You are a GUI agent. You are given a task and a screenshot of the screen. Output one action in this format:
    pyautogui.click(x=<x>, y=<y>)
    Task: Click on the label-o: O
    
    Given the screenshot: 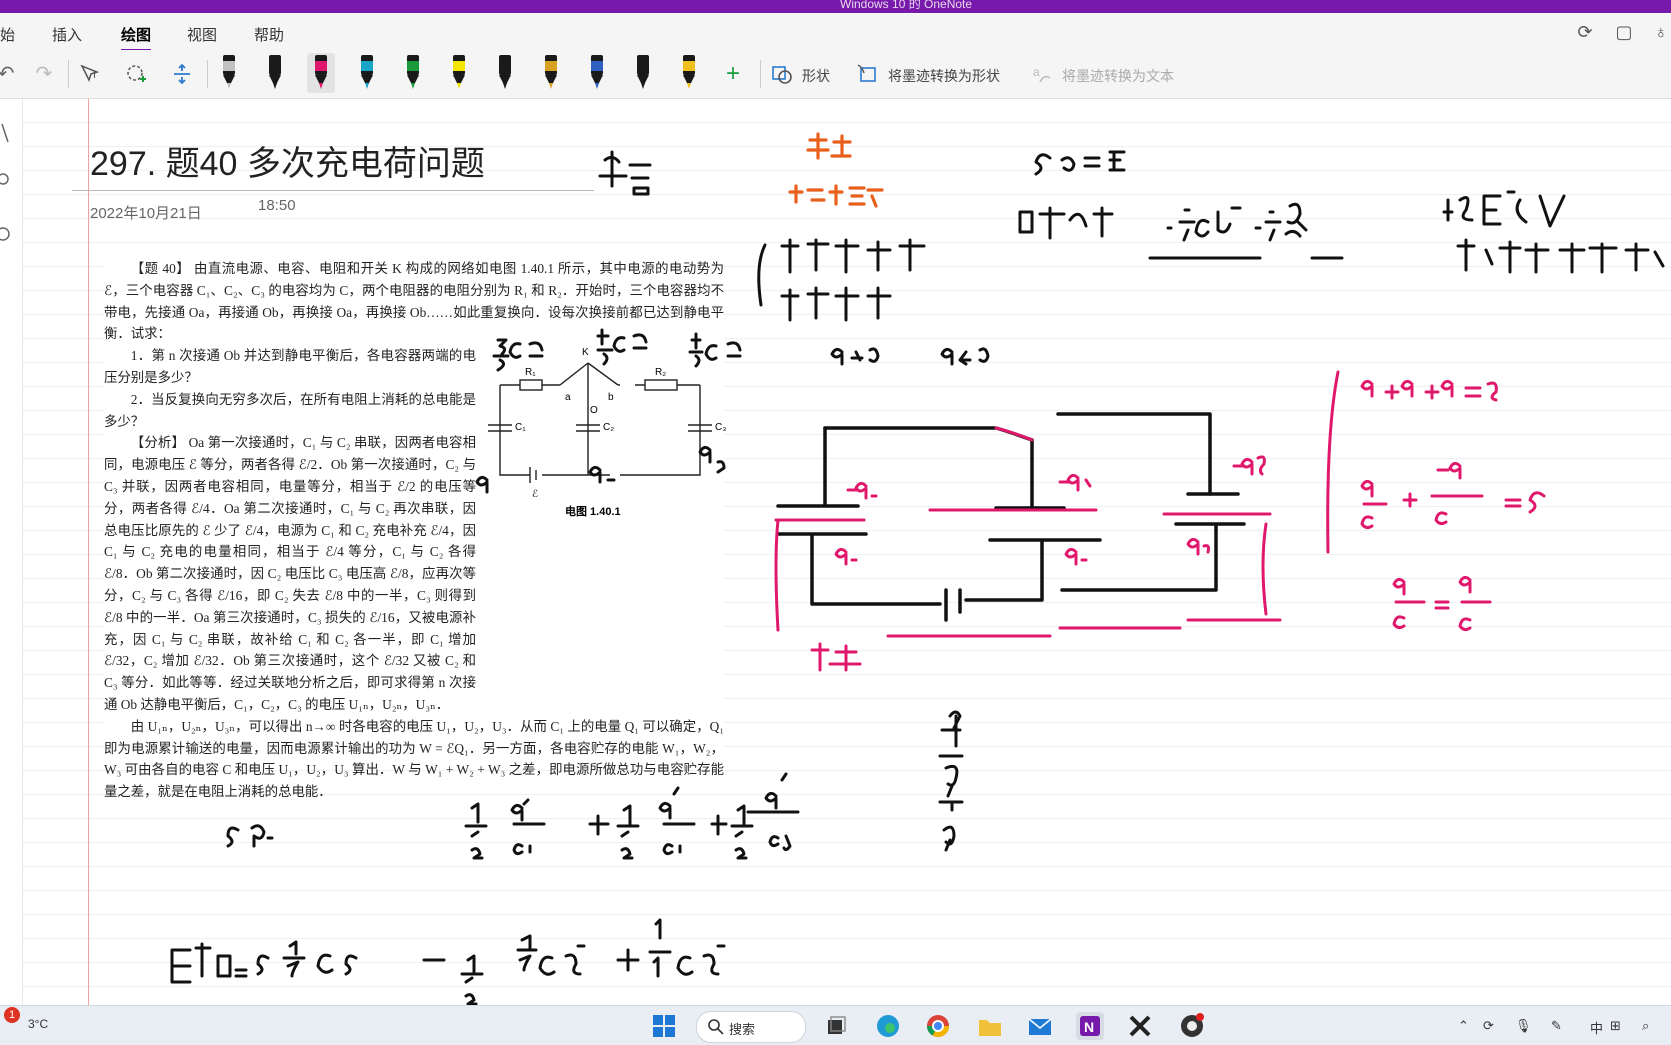 What is the action you would take?
    pyautogui.click(x=594, y=410)
    